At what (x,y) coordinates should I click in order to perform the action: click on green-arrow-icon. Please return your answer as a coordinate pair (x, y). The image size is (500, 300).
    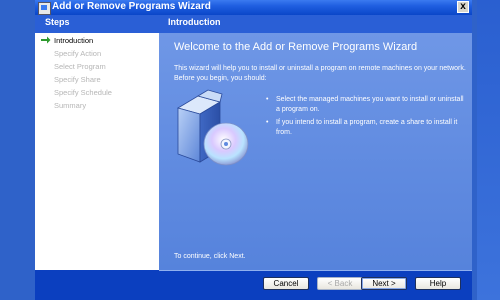
    Looking at the image, I should click on (46, 40).